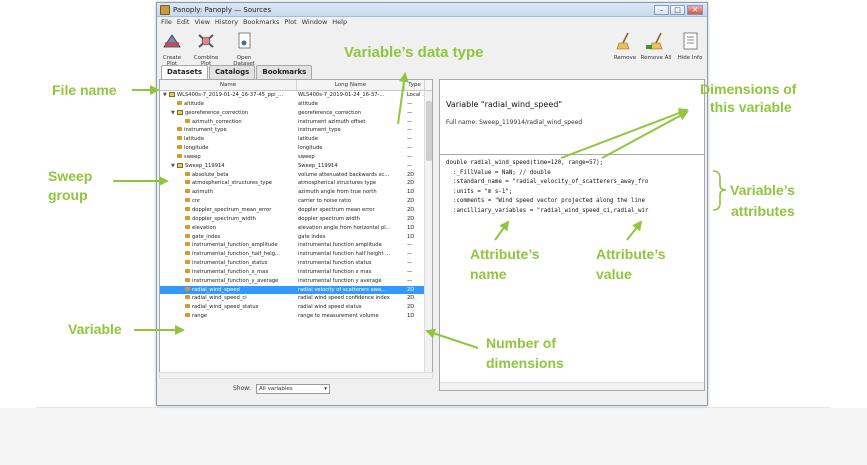 This screenshot has width=867, height=465. Describe the element at coordinates (623, 41) in the screenshot. I see `broom-icon` at that location.